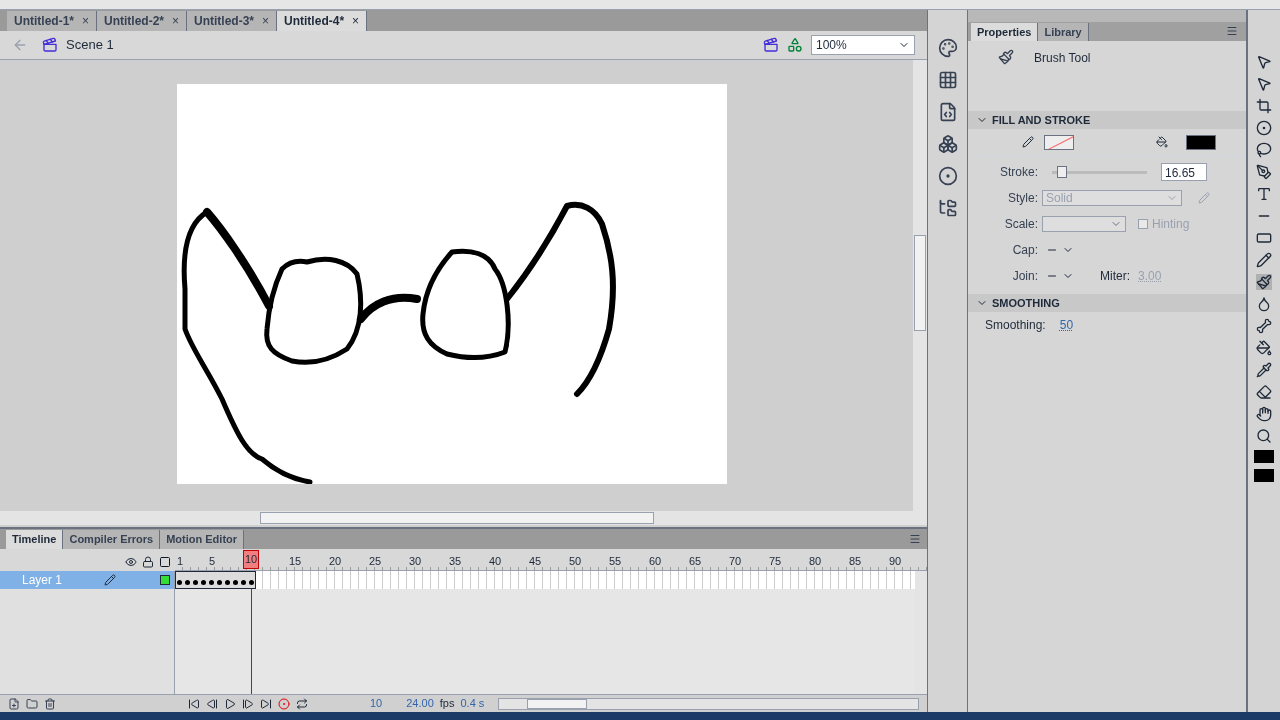 Image resolution: width=1280 pixels, height=720 pixels. I want to click on horizontal-scrollbar, so click(463, 518).